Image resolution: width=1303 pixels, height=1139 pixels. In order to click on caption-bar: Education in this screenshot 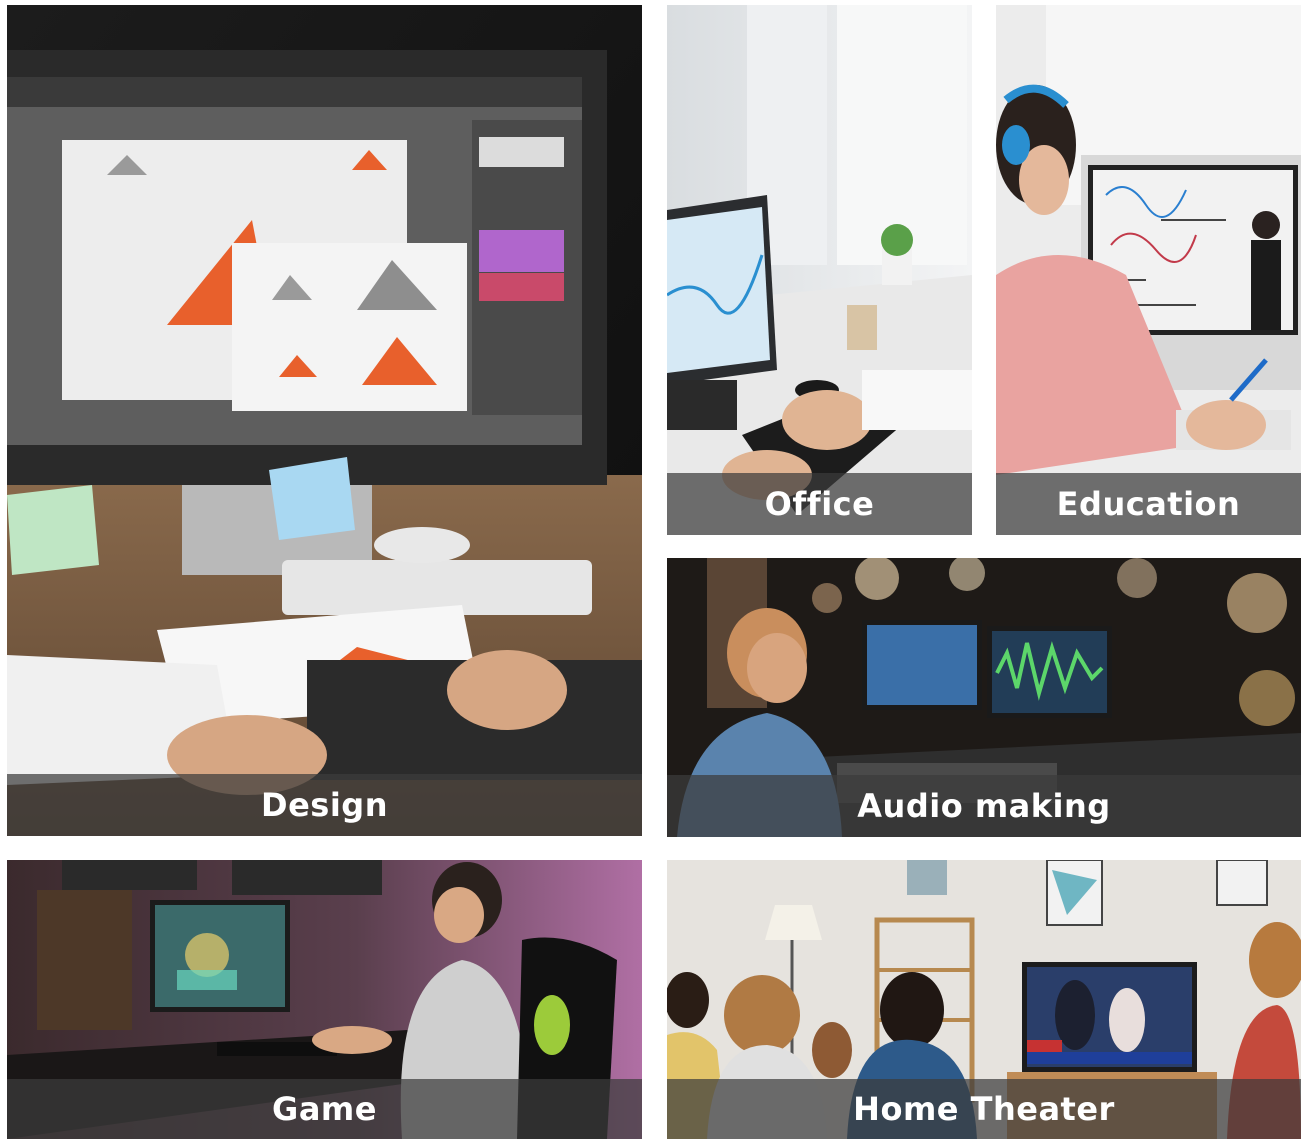, I will do `click(1148, 504)`.